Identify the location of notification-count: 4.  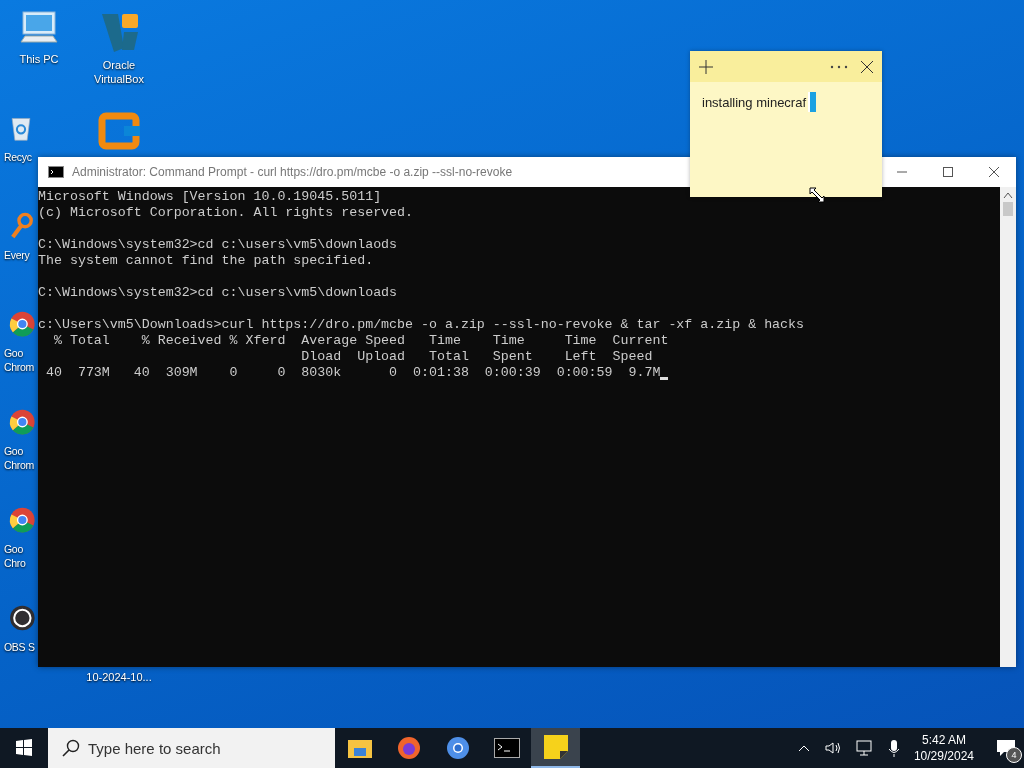
(1014, 755).